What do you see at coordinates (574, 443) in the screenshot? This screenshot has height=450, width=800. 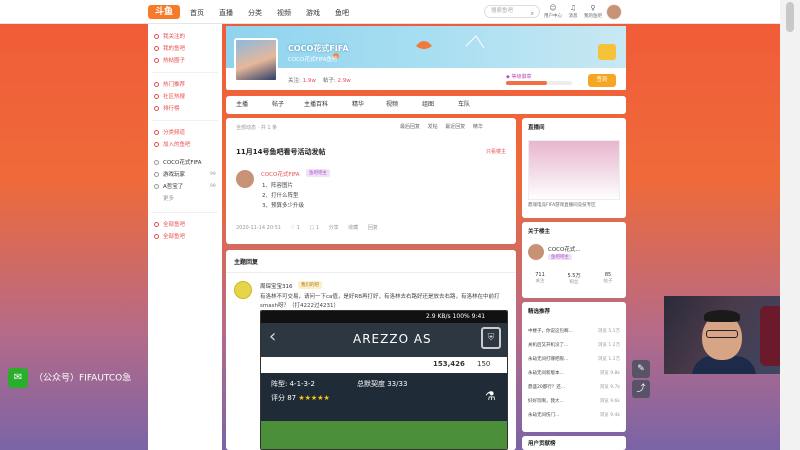 I see `contribution-card: 用户贡献榜` at bounding box center [574, 443].